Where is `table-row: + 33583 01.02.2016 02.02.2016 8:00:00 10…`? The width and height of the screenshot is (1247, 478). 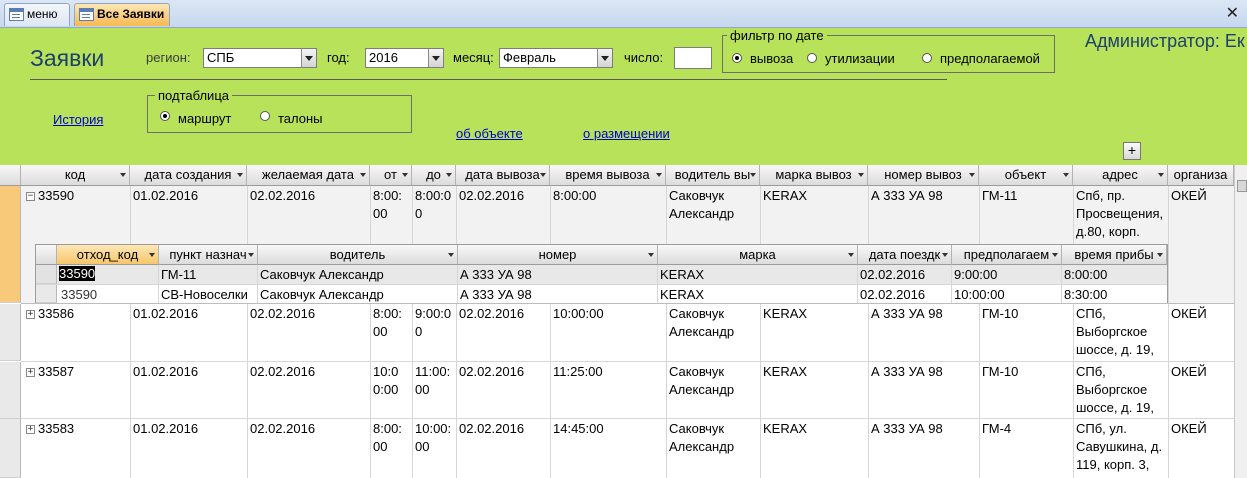 table-row: + 33583 01.02.2016 02.02.2016 8:00:00 10… is located at coordinates (627, 448).